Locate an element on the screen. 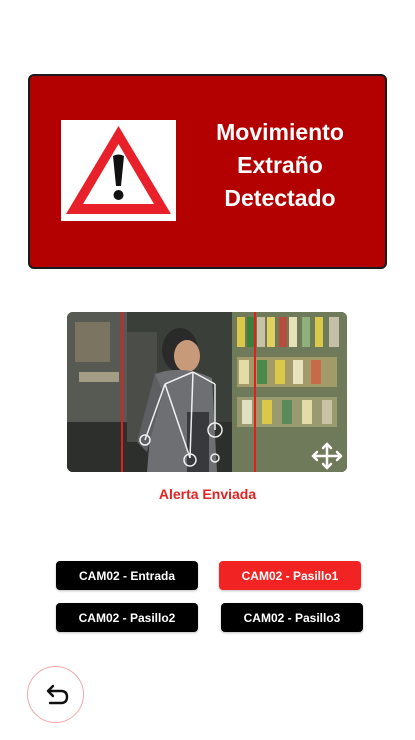 The width and height of the screenshot is (415, 740). camera-button-pasillo1: CAM02 - Pasillo1 is located at coordinates (290, 575).